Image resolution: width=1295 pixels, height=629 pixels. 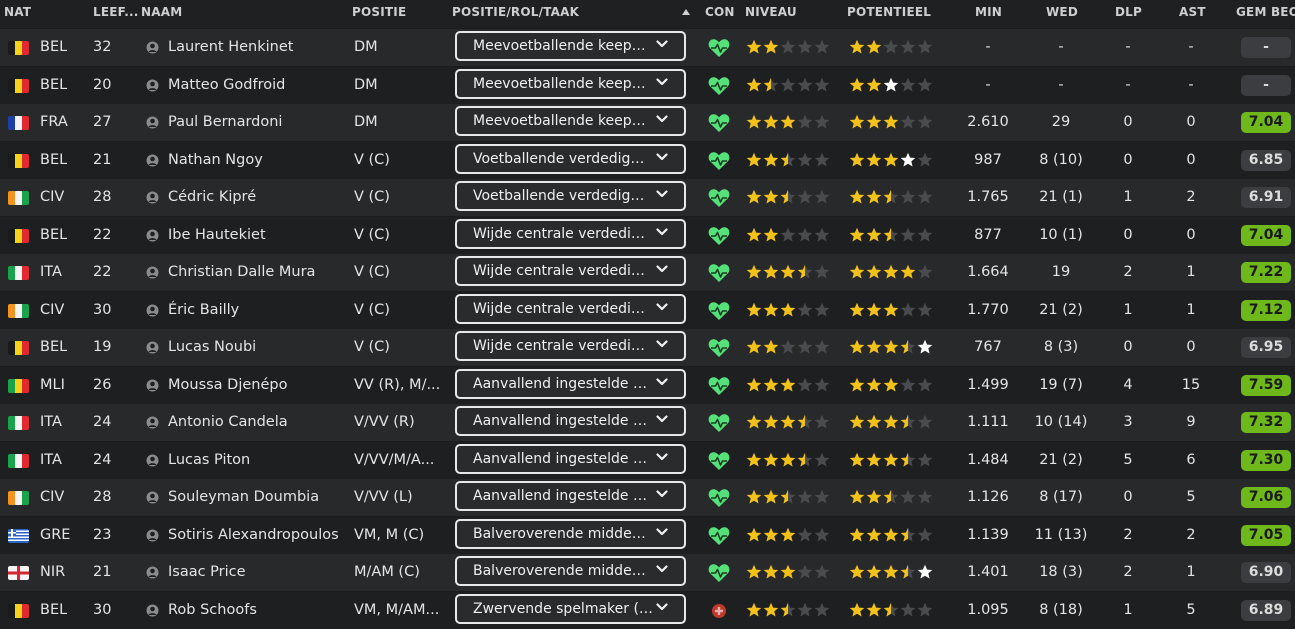 What do you see at coordinates (805, 459) in the screenshot?
I see `star-half-icon` at bounding box center [805, 459].